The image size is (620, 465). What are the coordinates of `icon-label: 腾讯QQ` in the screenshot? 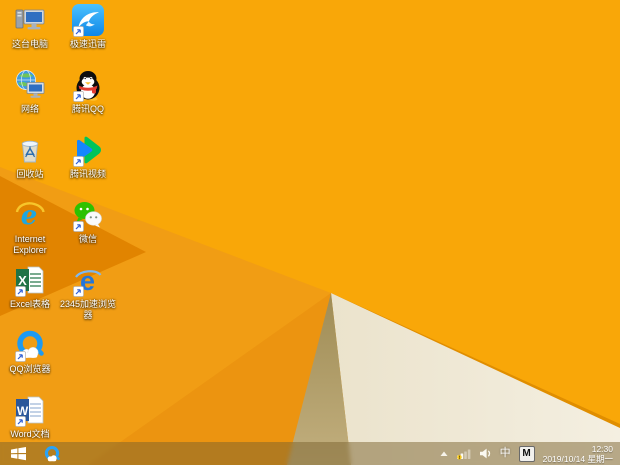 It's located at (87, 109).